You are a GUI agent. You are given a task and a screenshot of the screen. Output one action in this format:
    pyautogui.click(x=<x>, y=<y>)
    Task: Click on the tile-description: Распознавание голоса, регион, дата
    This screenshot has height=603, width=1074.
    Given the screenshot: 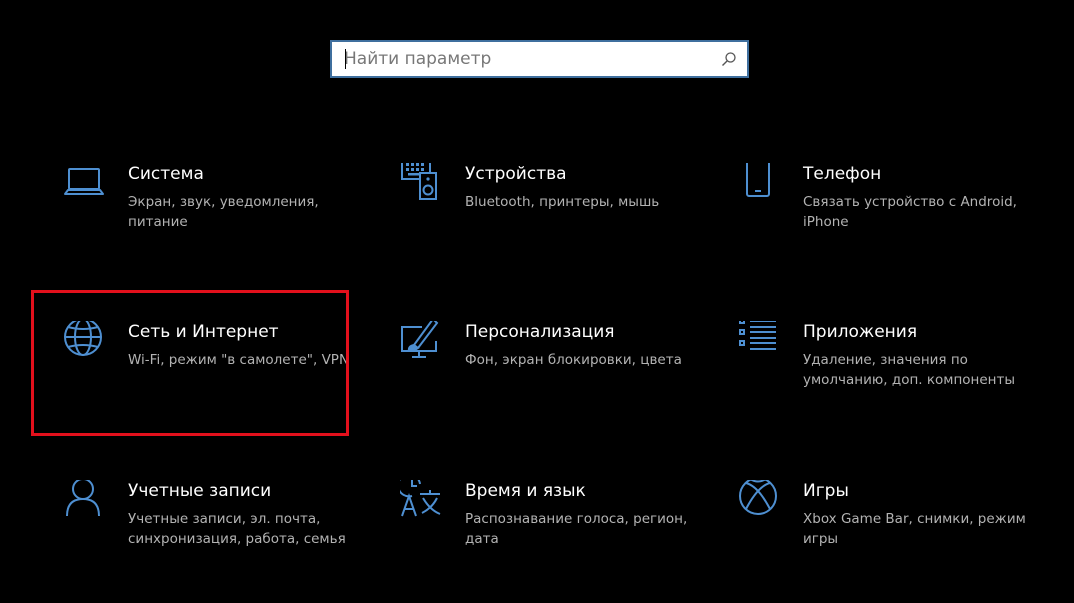 What is the action you would take?
    pyautogui.click(x=576, y=529)
    